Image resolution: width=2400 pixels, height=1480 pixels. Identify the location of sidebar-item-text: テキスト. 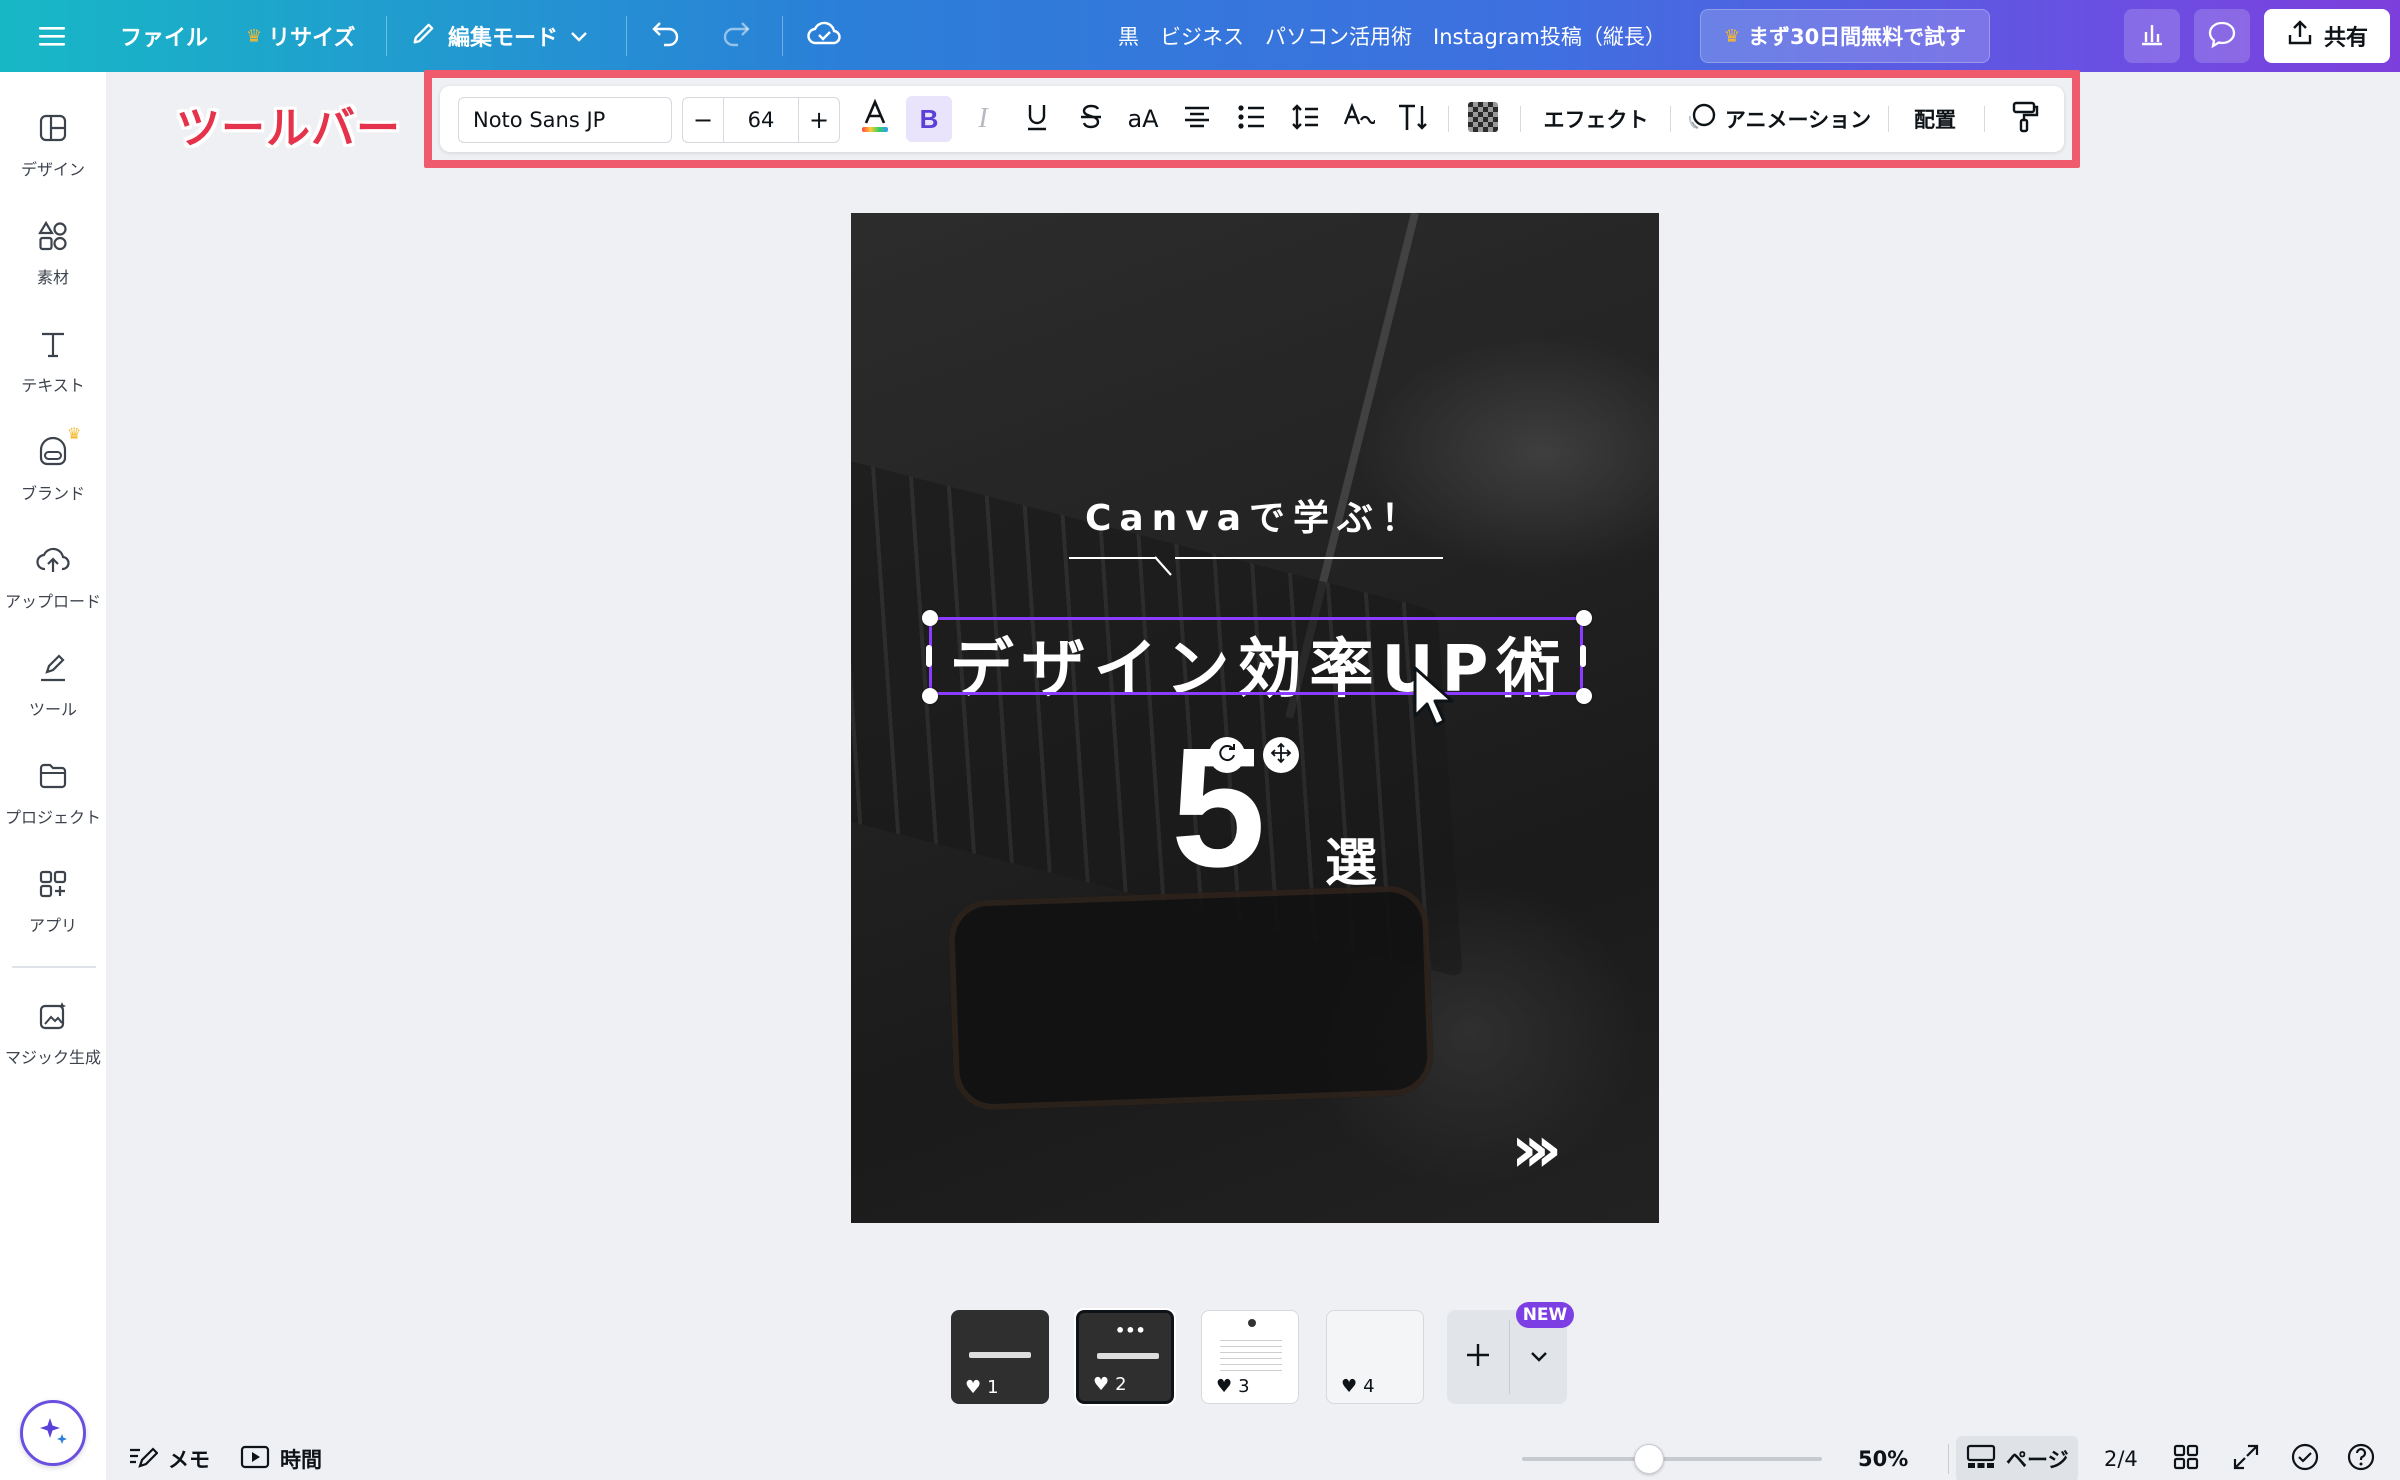
(53, 362).